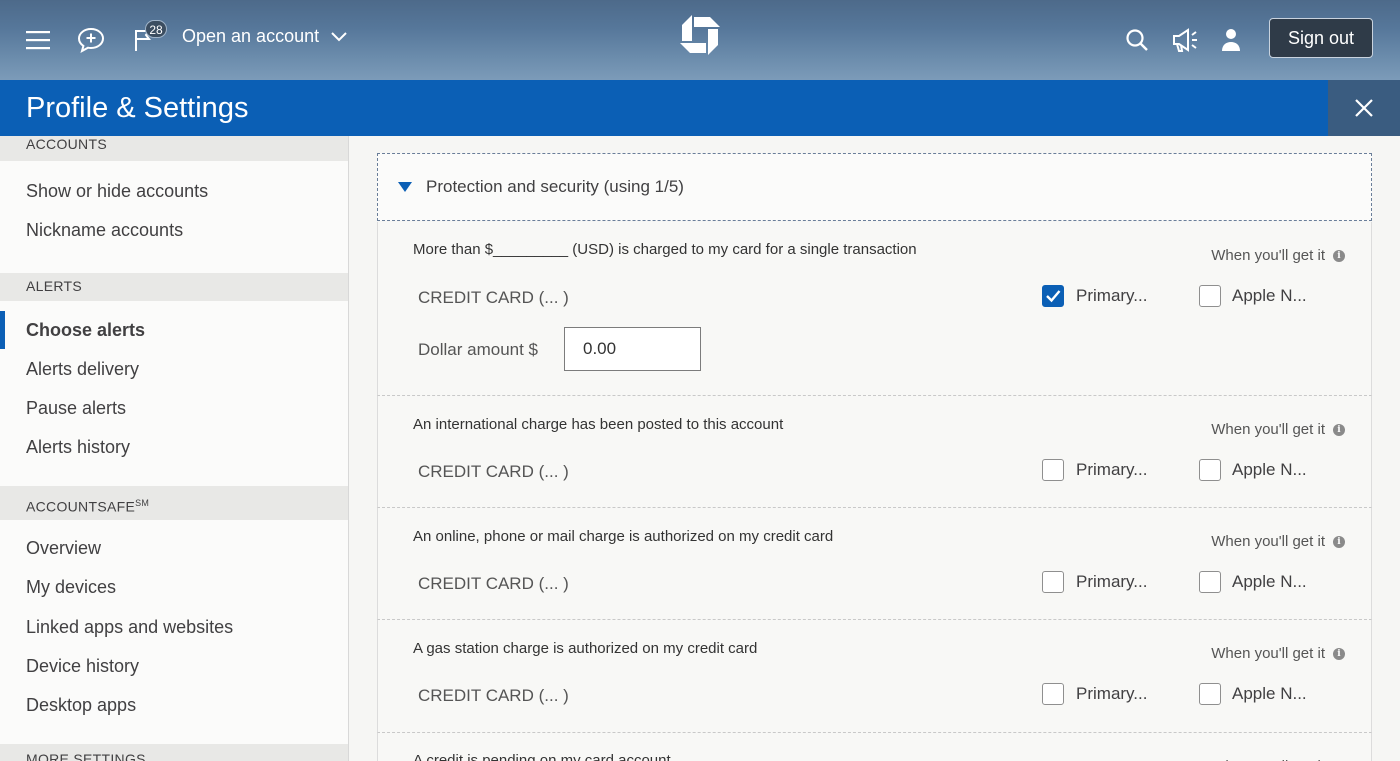 The height and width of the screenshot is (761, 1400). Describe the element at coordinates (1231, 40) in the screenshot. I see `person-icon` at that location.